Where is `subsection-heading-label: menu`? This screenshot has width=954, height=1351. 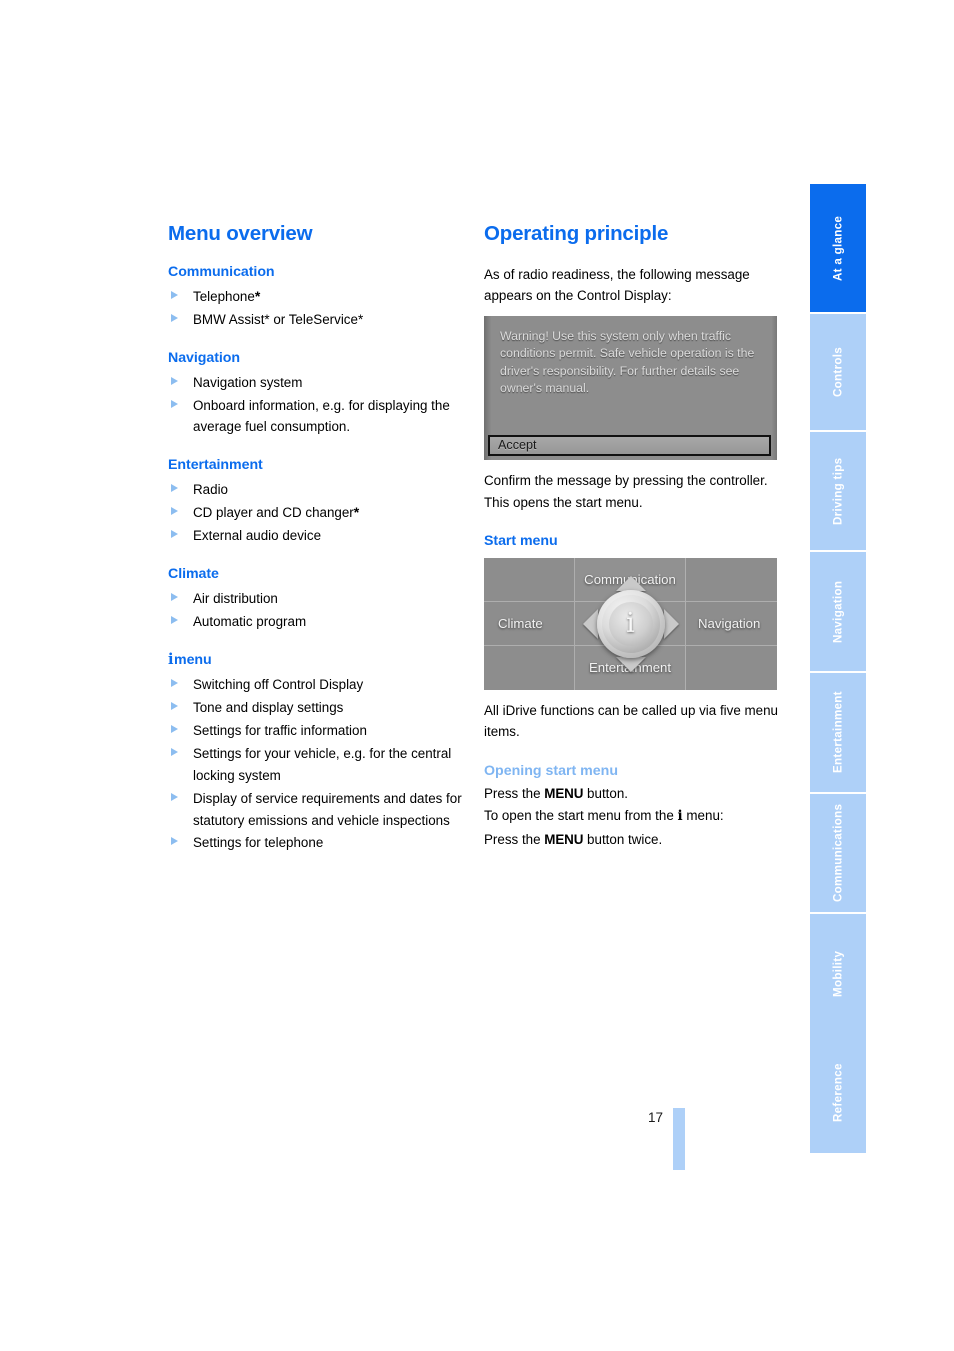 subsection-heading-label: menu is located at coordinates (193, 660).